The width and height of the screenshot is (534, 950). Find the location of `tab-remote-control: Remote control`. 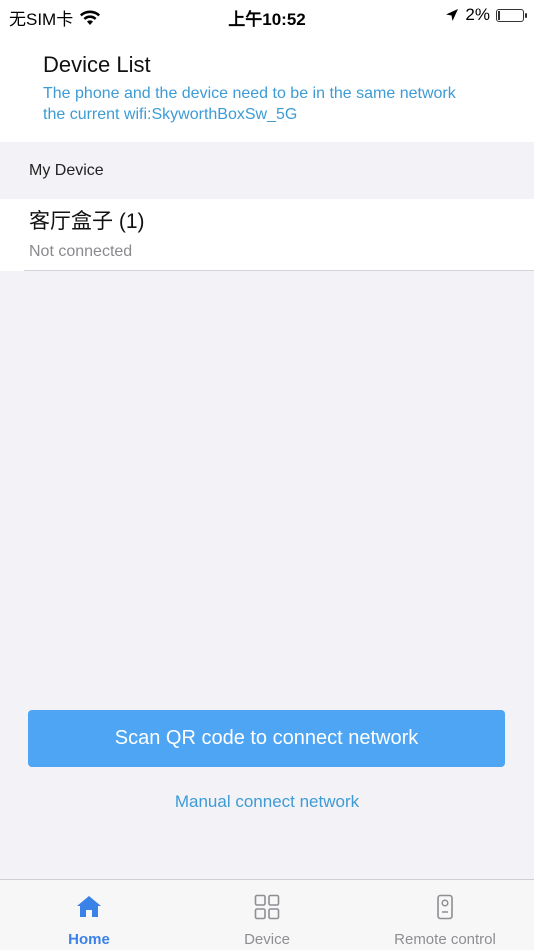

tab-remote-control: Remote control is located at coordinates (445, 915).